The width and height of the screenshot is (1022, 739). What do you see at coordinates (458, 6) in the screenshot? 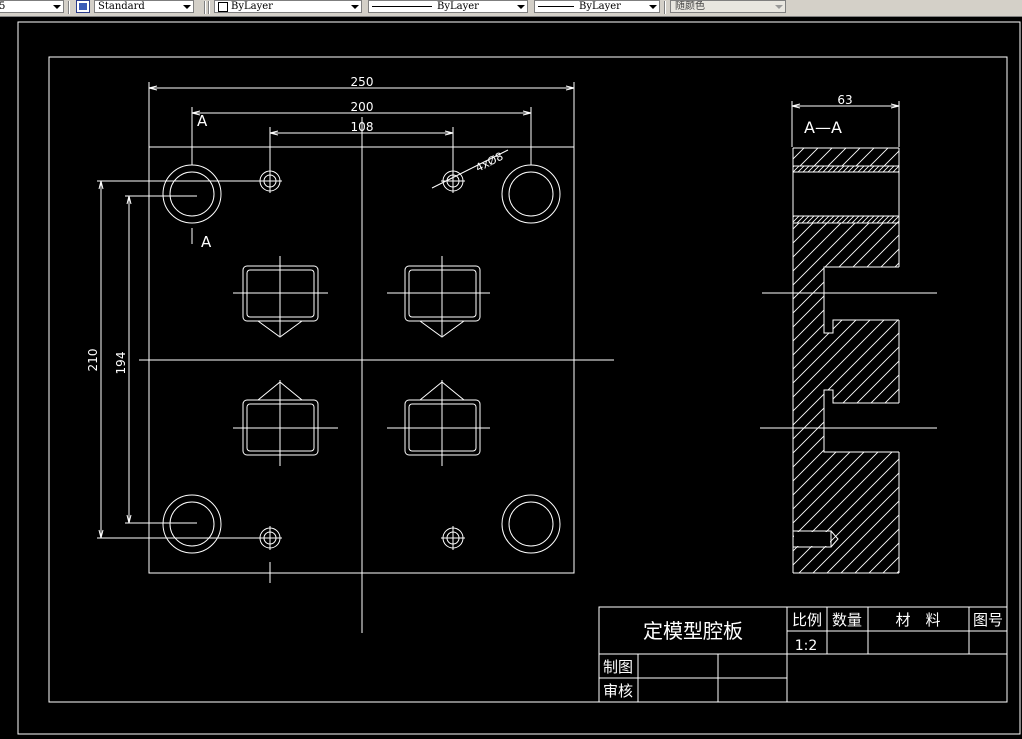
I see `linetype-value: ByLayer` at bounding box center [458, 6].